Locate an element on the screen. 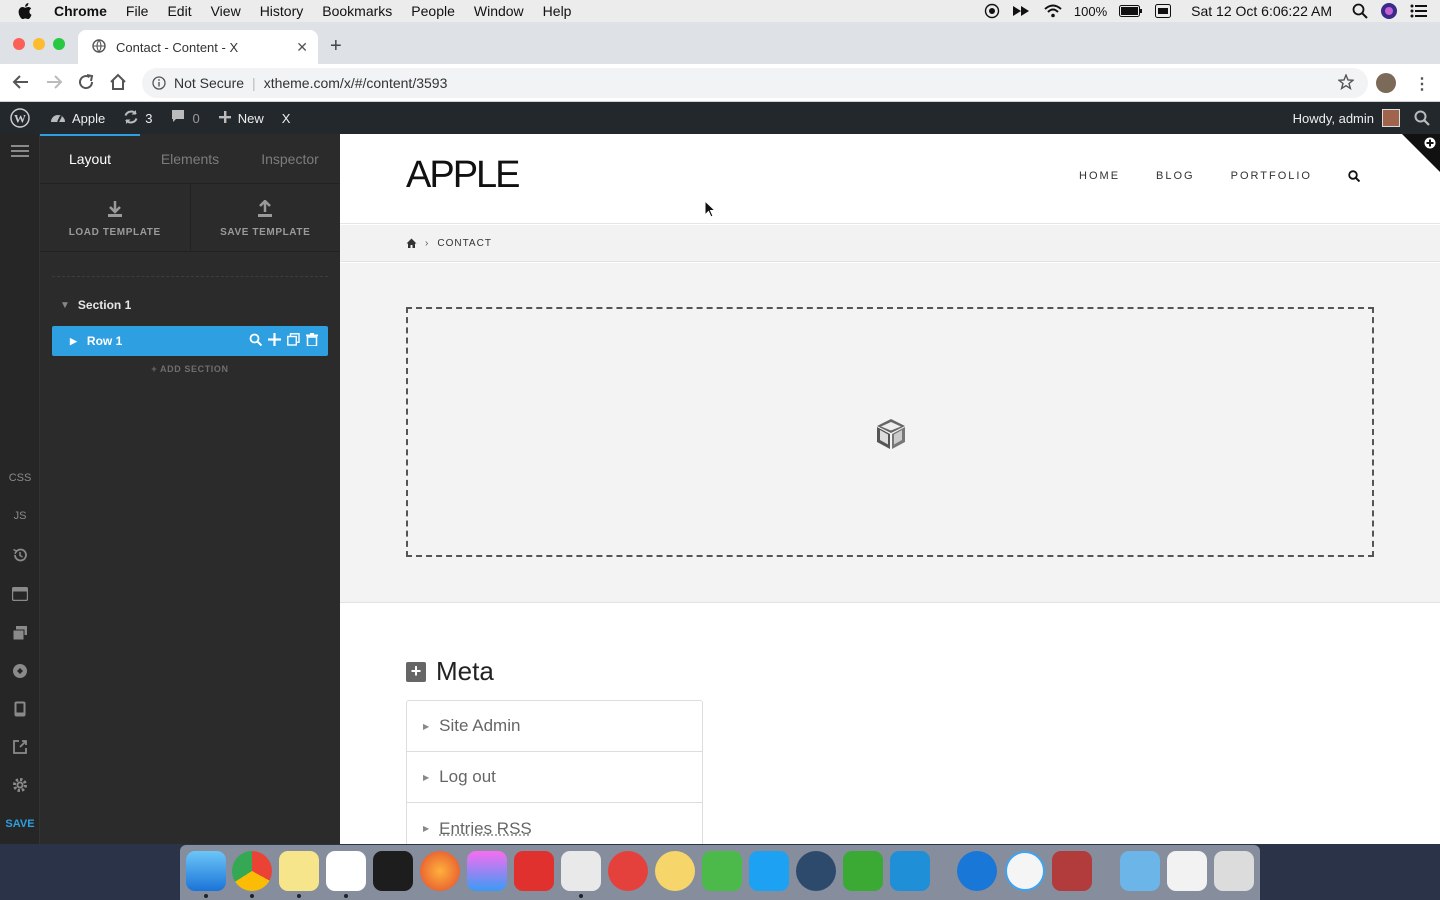 This screenshot has width=1440, height=900. corner-plus-icon is located at coordinates (1430, 144).